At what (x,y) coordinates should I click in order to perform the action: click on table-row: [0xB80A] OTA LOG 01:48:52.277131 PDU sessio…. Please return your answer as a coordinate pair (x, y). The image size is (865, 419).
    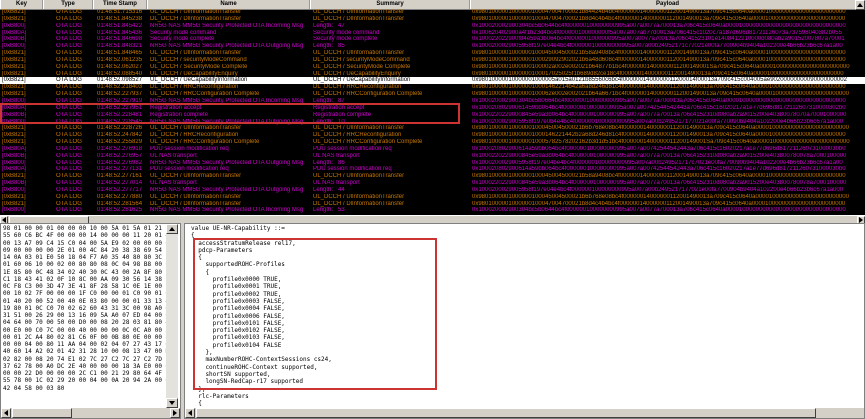
    Looking at the image, I should click on (432, 169).